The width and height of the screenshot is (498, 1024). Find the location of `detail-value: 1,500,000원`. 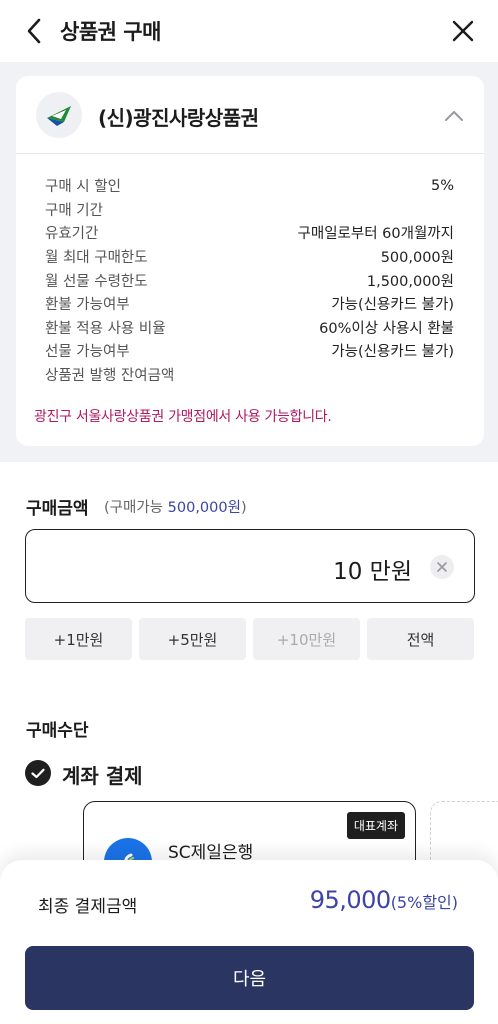

detail-value: 1,500,000원 is located at coordinates (410, 281).